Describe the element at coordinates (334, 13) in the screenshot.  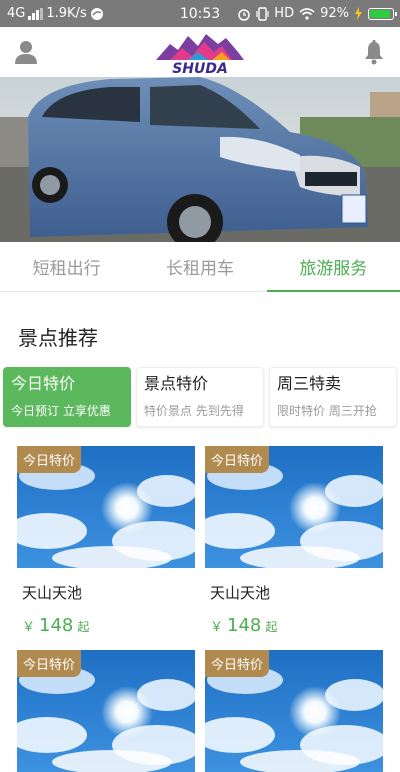
I see `battery-percent: 92%` at that location.